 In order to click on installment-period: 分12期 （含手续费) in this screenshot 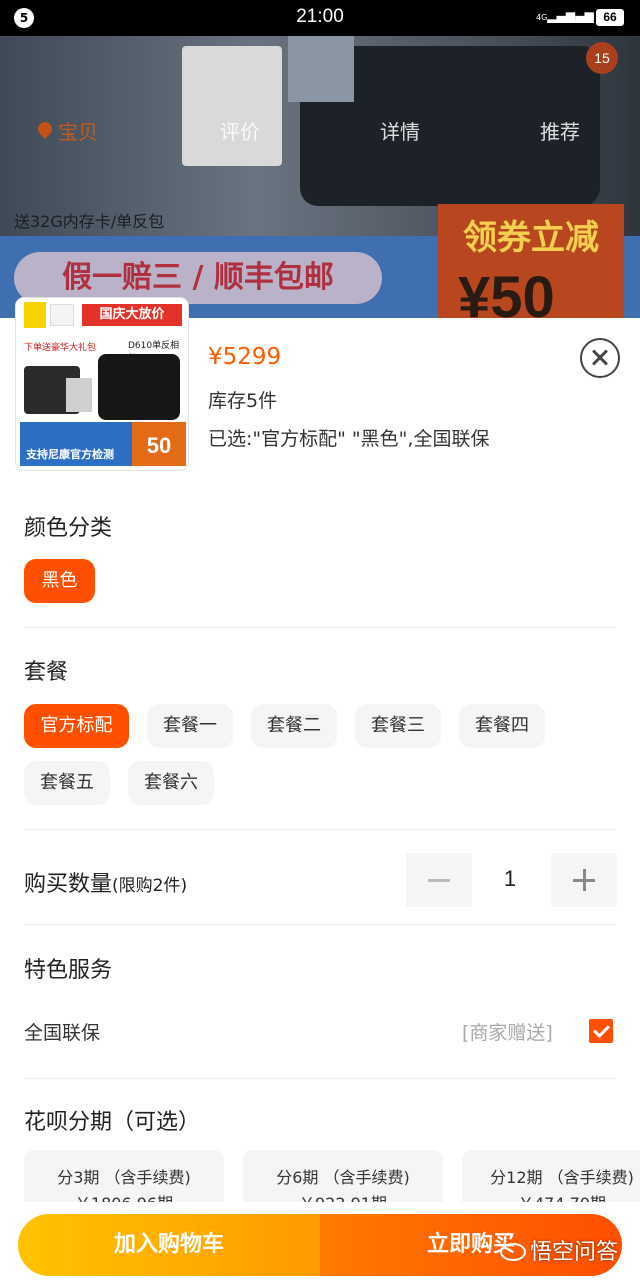, I will do `click(562, 1177)`.